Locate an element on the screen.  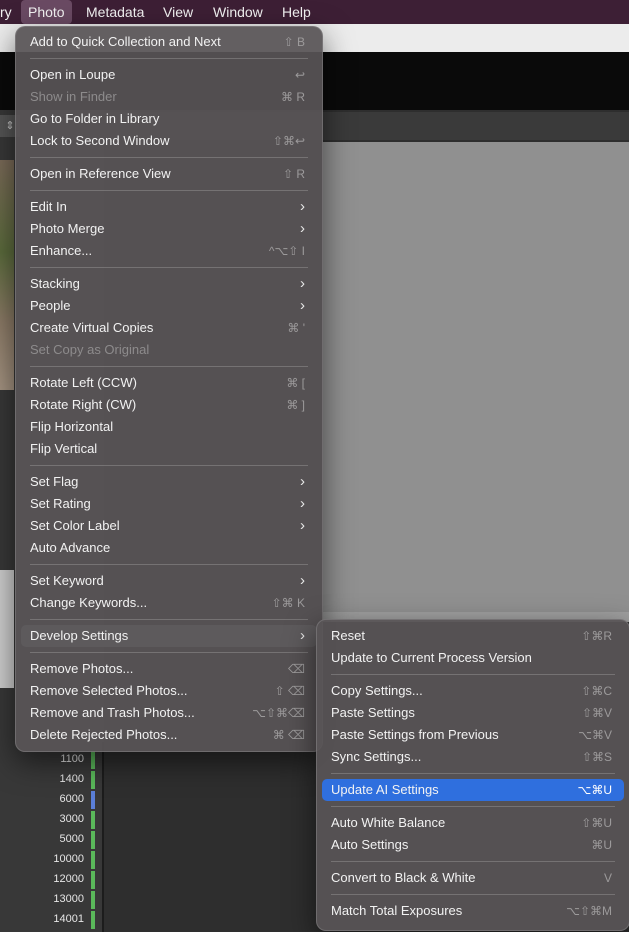
menu-item-label: Set Flag is located at coordinates (54, 481).